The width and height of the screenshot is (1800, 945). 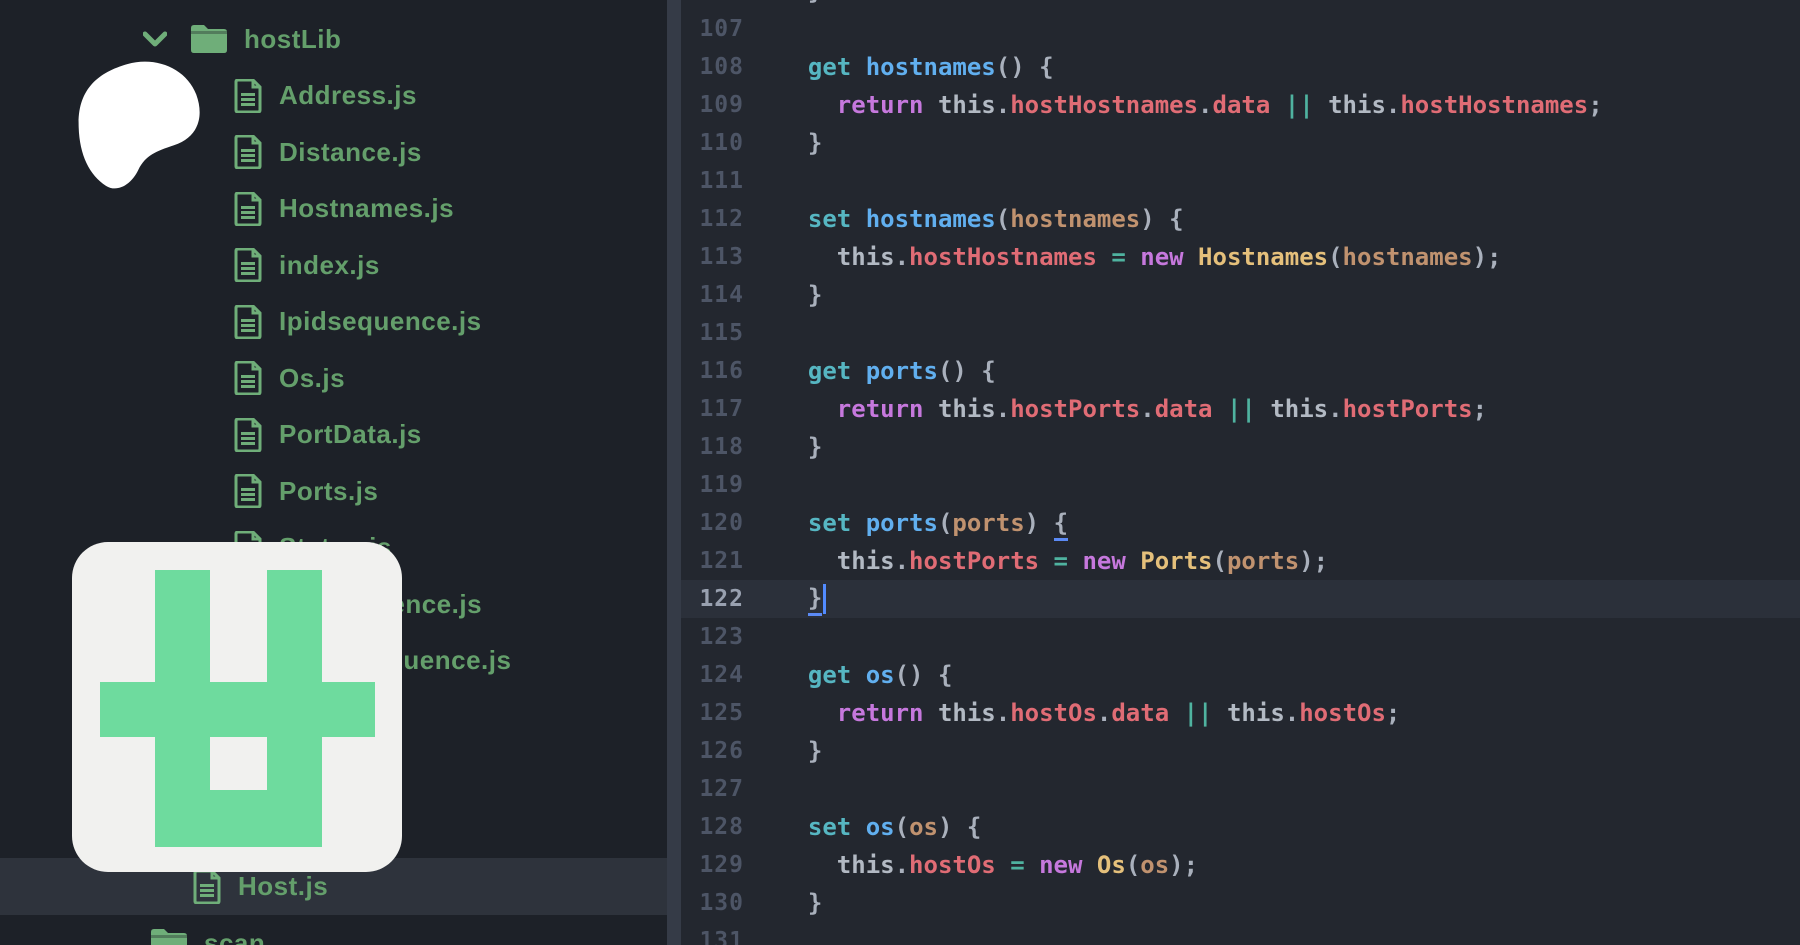 I want to click on code-line-content: set os(os) {, so click(x=862, y=827).